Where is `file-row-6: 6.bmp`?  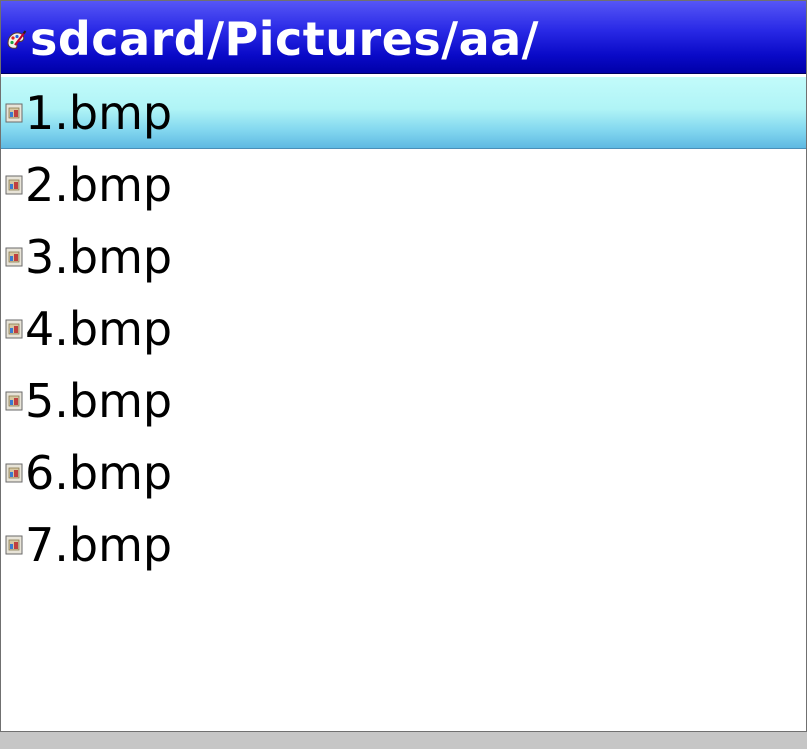
file-row-6: 6.bmp is located at coordinates (403, 473).